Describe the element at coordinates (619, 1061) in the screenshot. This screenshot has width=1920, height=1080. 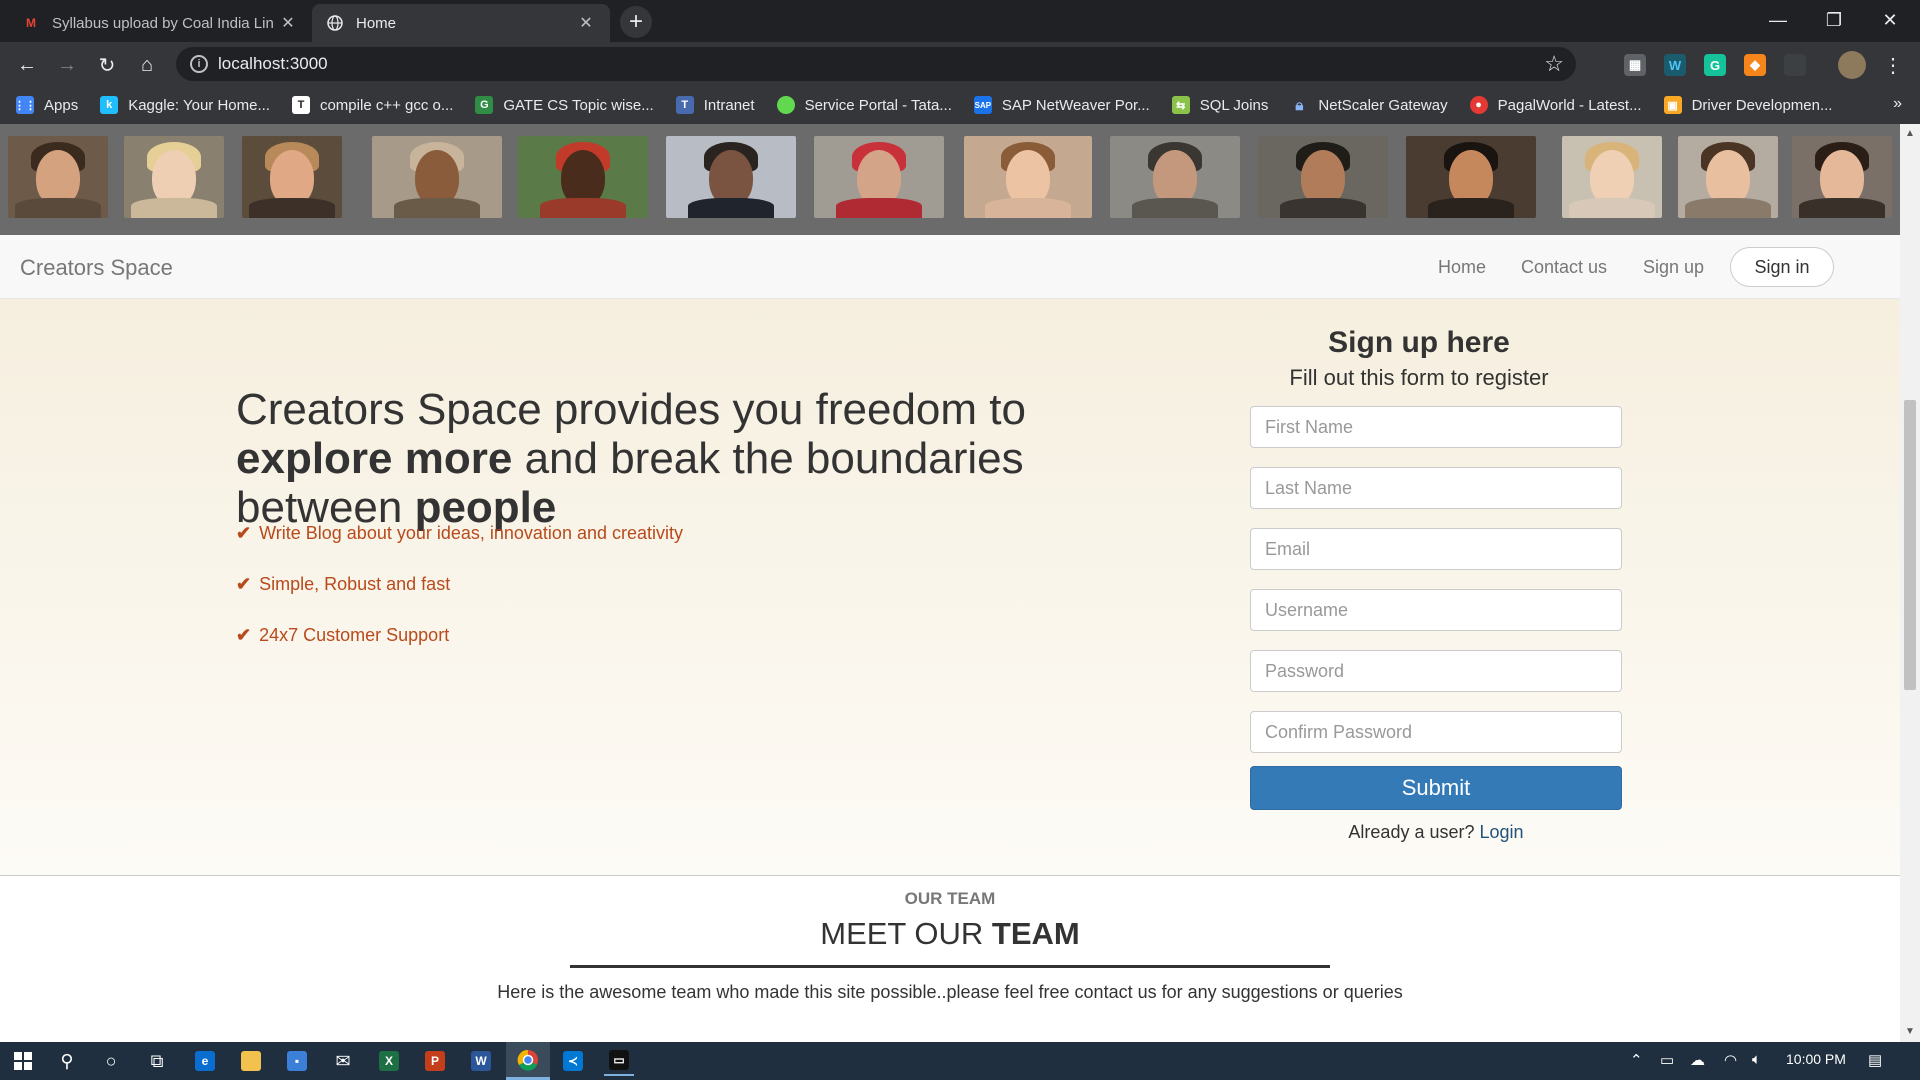
I see `terminal-icon: ▭` at that location.